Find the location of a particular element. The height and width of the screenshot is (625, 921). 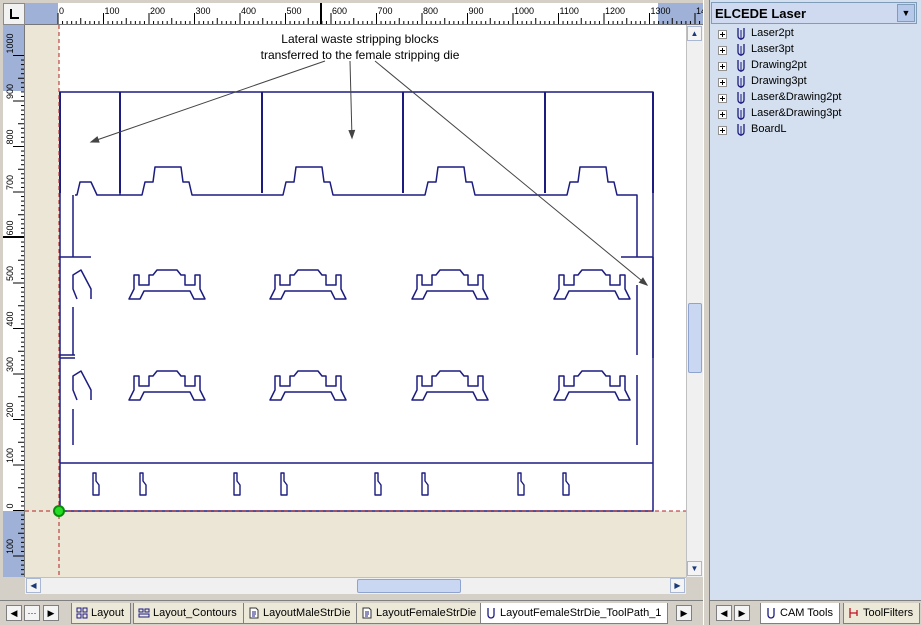

machine-selector: ELCEDE Laser ▼ is located at coordinates (814, 13).